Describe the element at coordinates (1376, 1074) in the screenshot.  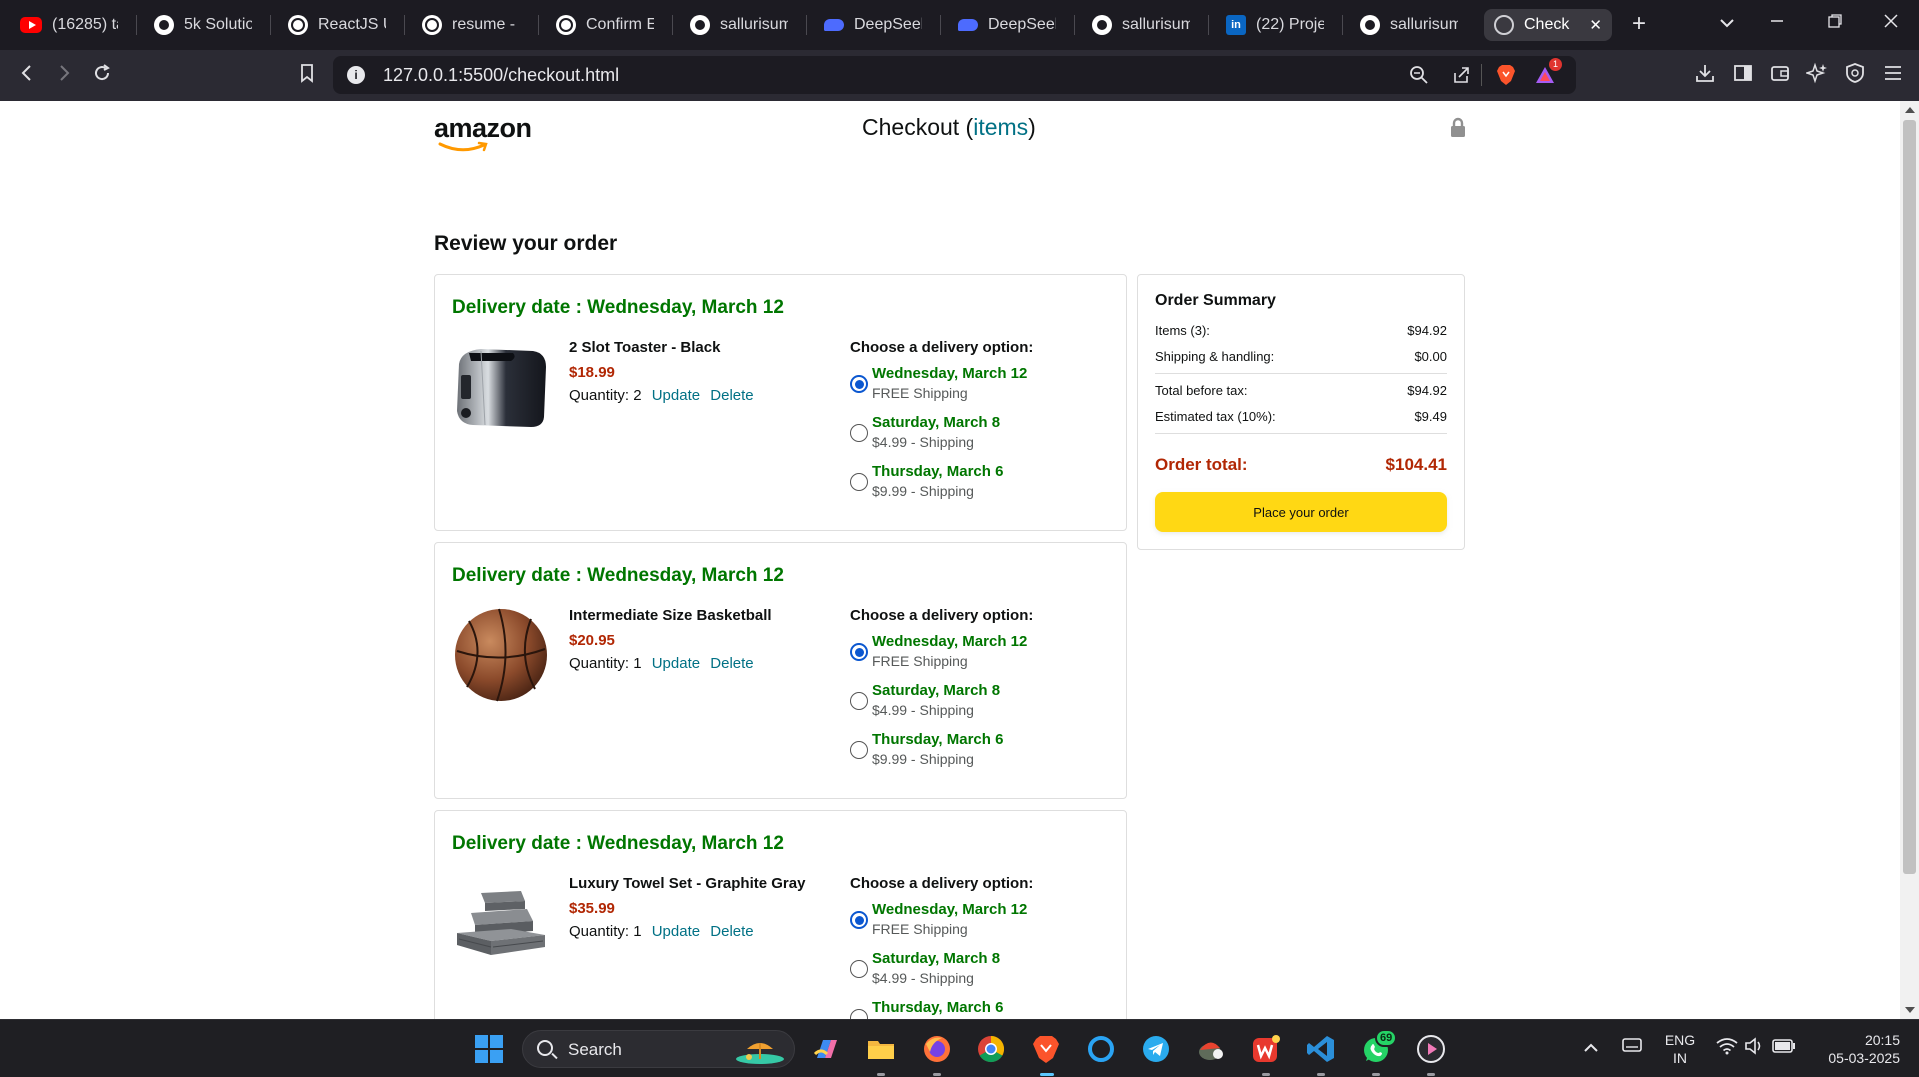
I see `running-indicator` at that location.